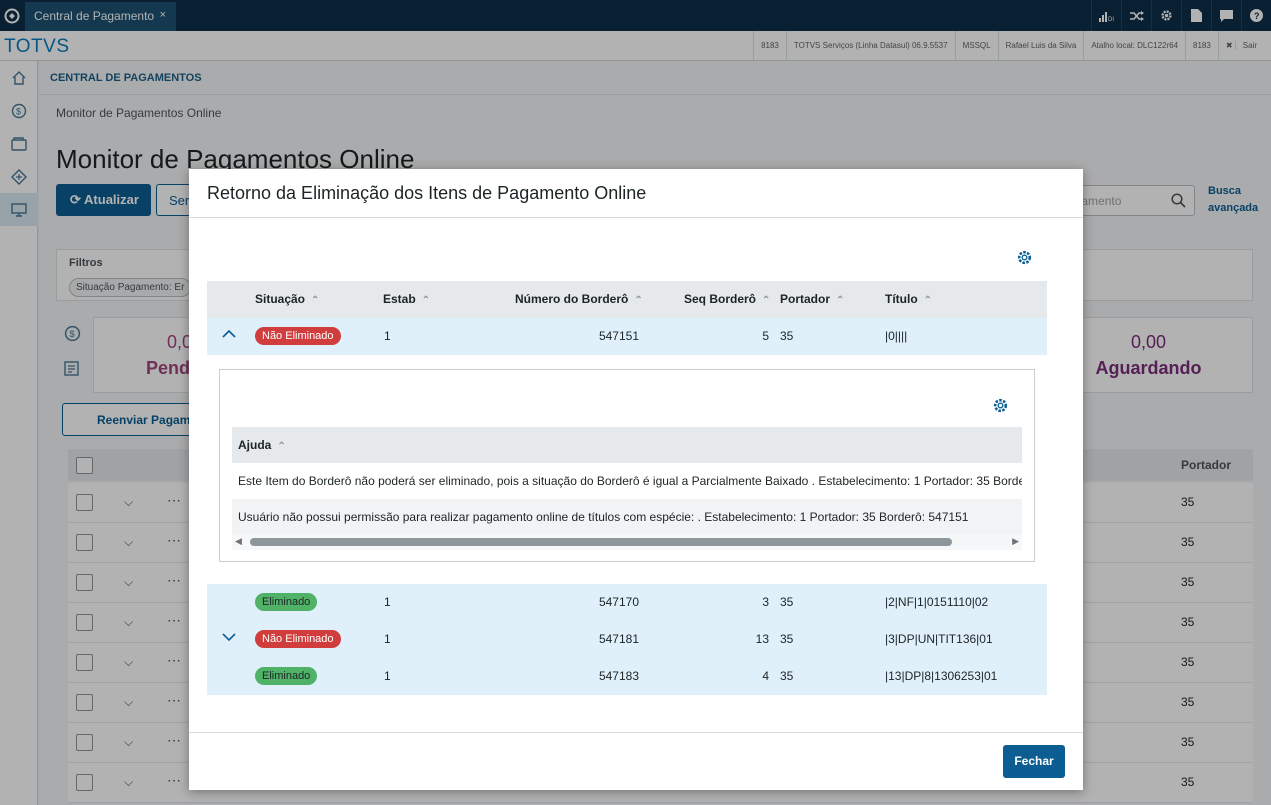 This screenshot has width=1271, height=805. What do you see at coordinates (1015, 541) in the screenshot?
I see `scroll-right-icon: ▶` at bounding box center [1015, 541].